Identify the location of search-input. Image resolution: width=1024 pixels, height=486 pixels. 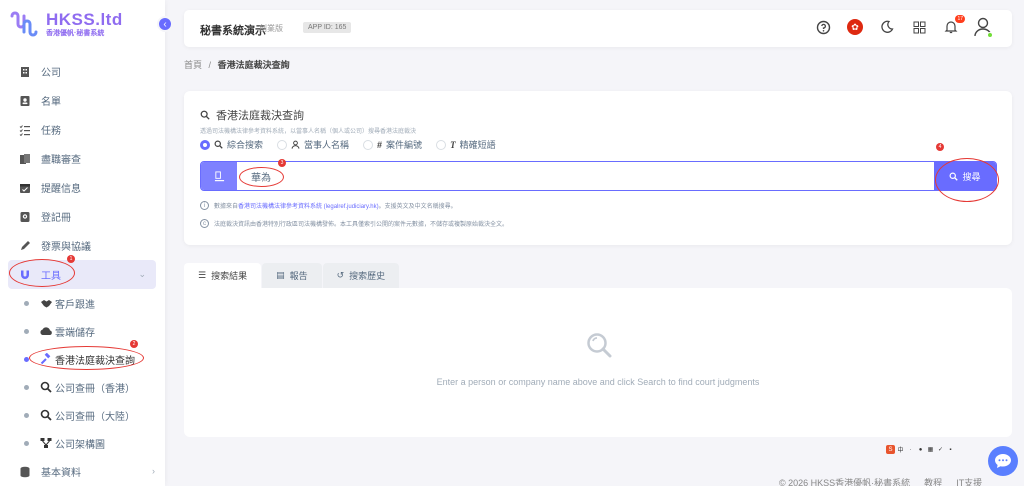
(585, 176).